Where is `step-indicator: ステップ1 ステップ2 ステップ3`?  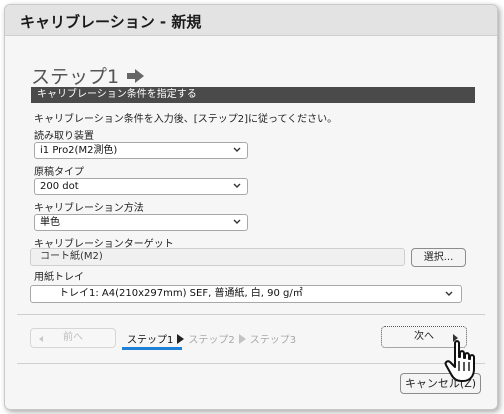
step-indicator: ステップ1 ステップ2 ステップ3 is located at coordinates (211, 338).